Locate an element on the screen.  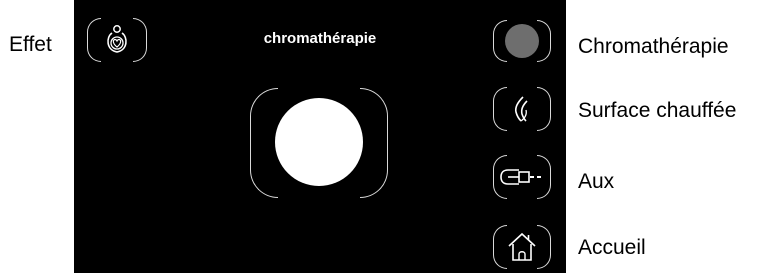
accueil-button is located at coordinates (522, 247).